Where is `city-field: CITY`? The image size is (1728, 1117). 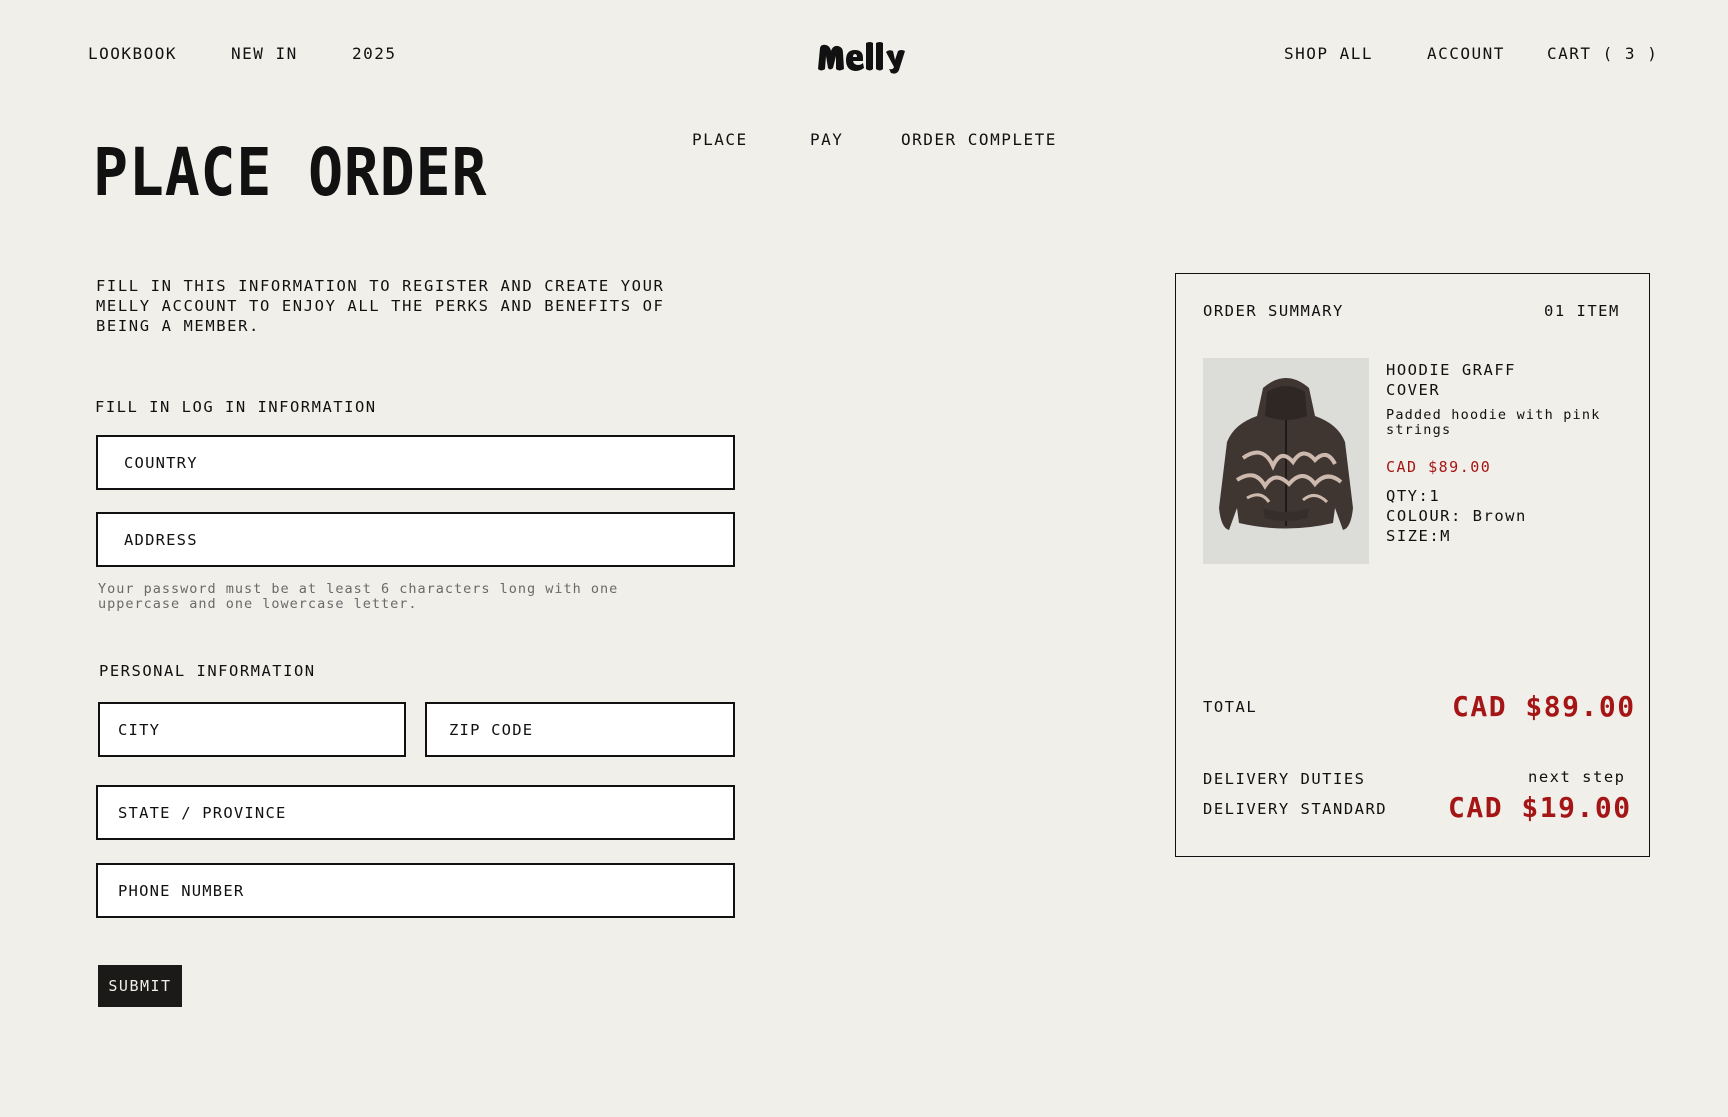
city-field: CITY is located at coordinates (252, 729).